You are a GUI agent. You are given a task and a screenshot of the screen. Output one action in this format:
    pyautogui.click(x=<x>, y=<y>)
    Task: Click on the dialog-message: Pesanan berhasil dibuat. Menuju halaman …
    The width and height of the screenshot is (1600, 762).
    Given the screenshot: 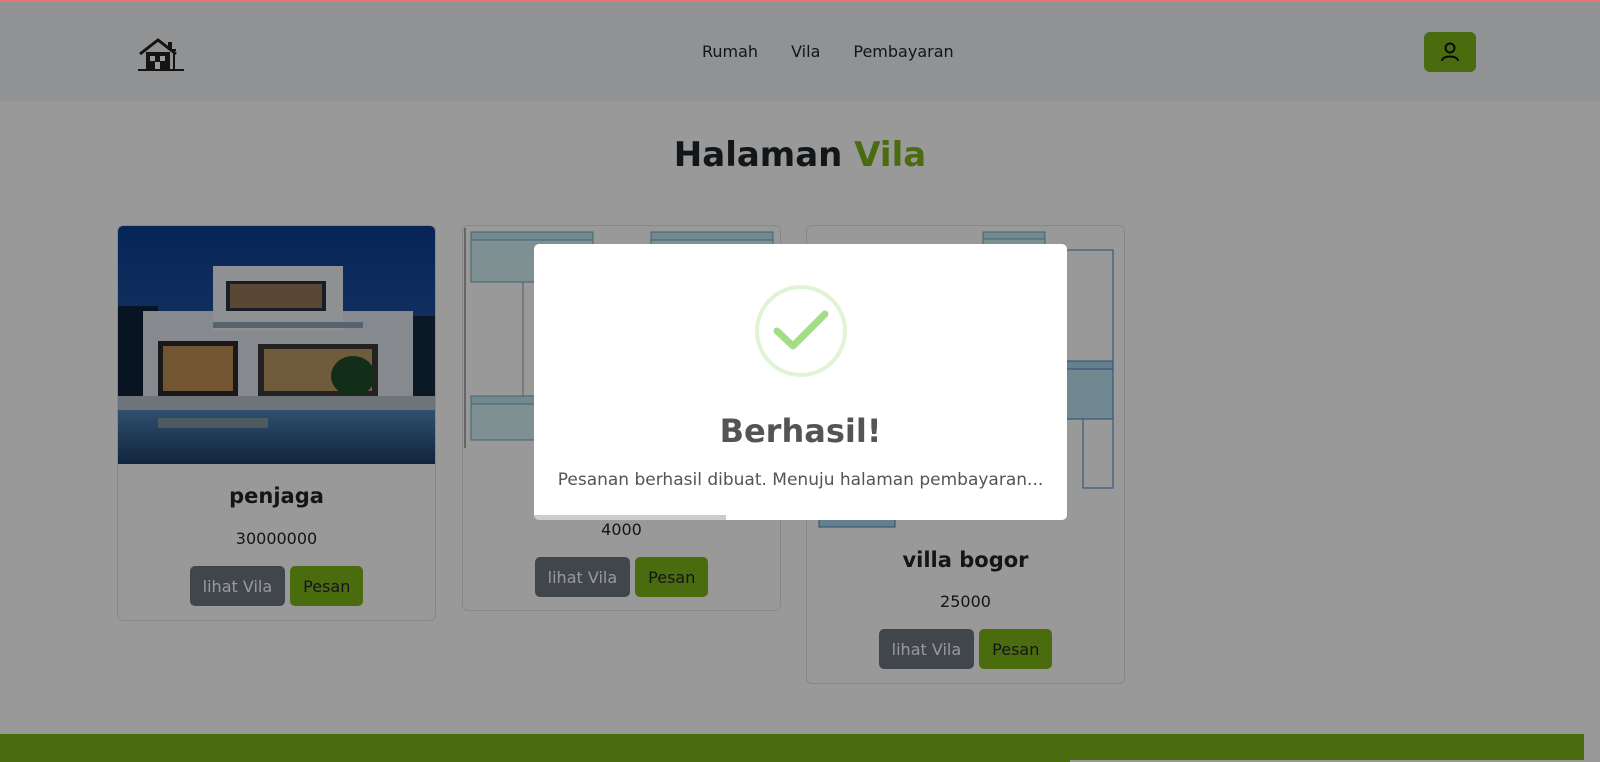 What is the action you would take?
    pyautogui.click(x=800, y=480)
    